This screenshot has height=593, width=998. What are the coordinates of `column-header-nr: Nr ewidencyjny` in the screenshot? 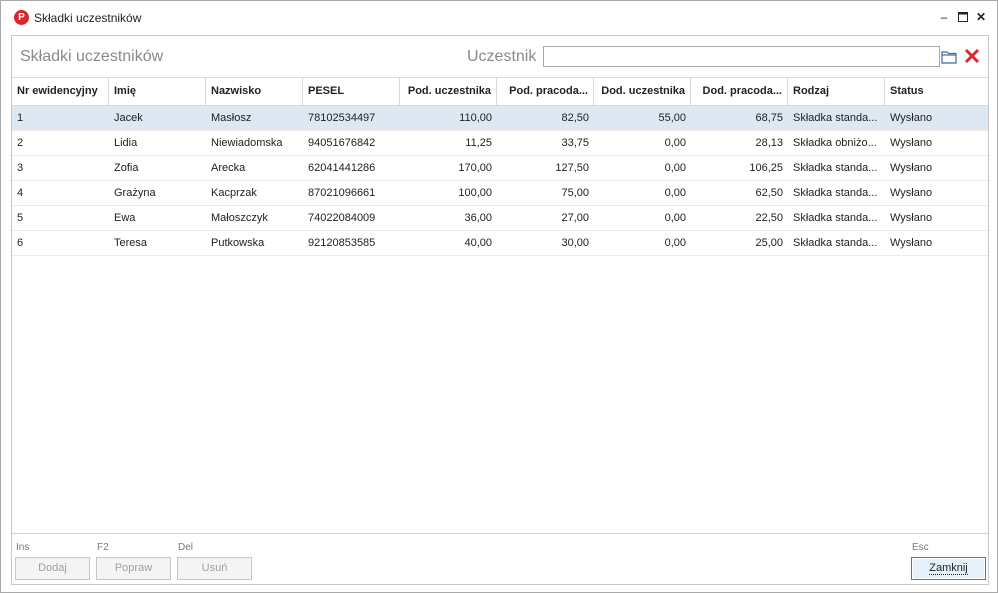 It's located at (60, 91).